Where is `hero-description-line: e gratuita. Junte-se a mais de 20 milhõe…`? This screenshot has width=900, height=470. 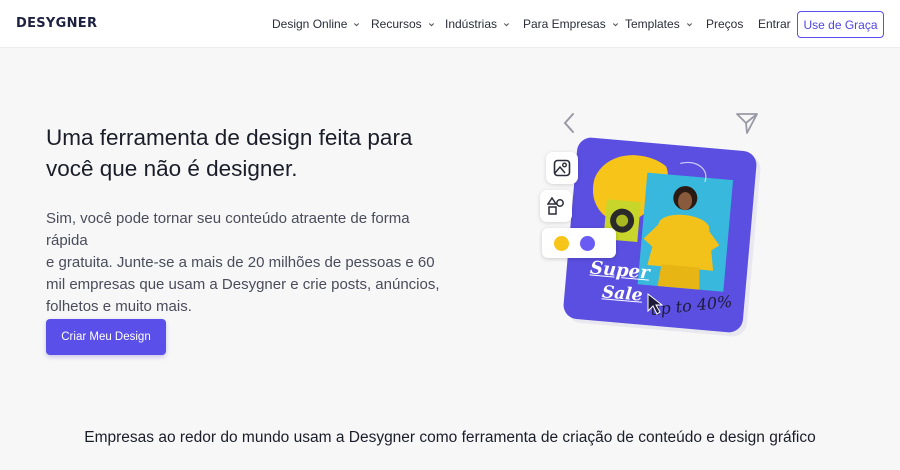 hero-description-line: e gratuita. Junte-se a mais de 20 milhõe… is located at coordinates (240, 262).